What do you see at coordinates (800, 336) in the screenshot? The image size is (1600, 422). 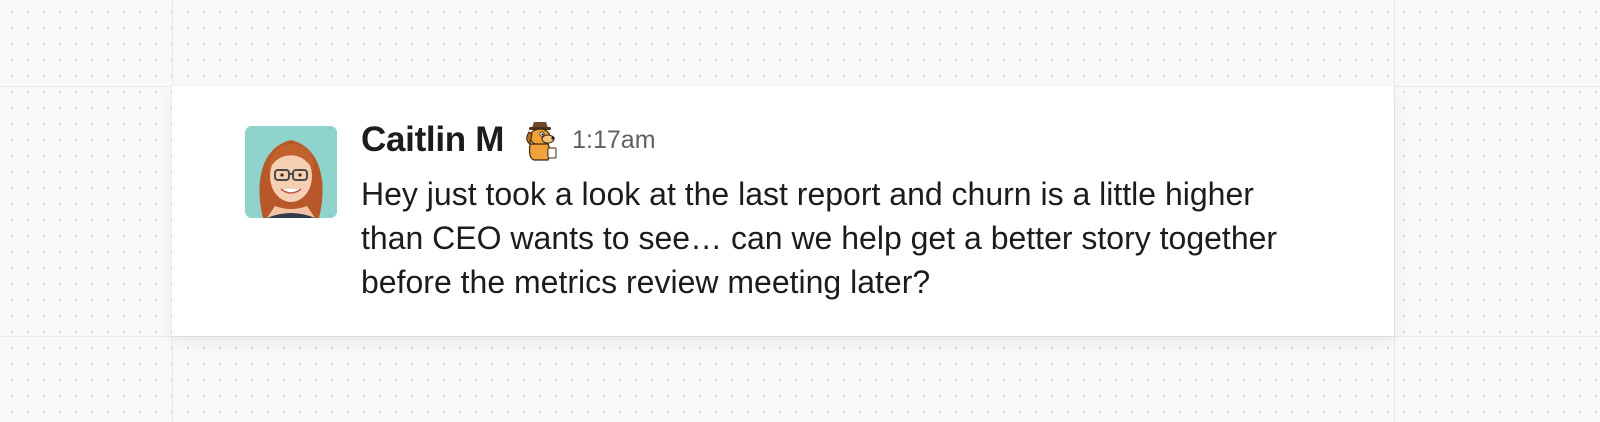 I see `guide-line-bottom` at bounding box center [800, 336].